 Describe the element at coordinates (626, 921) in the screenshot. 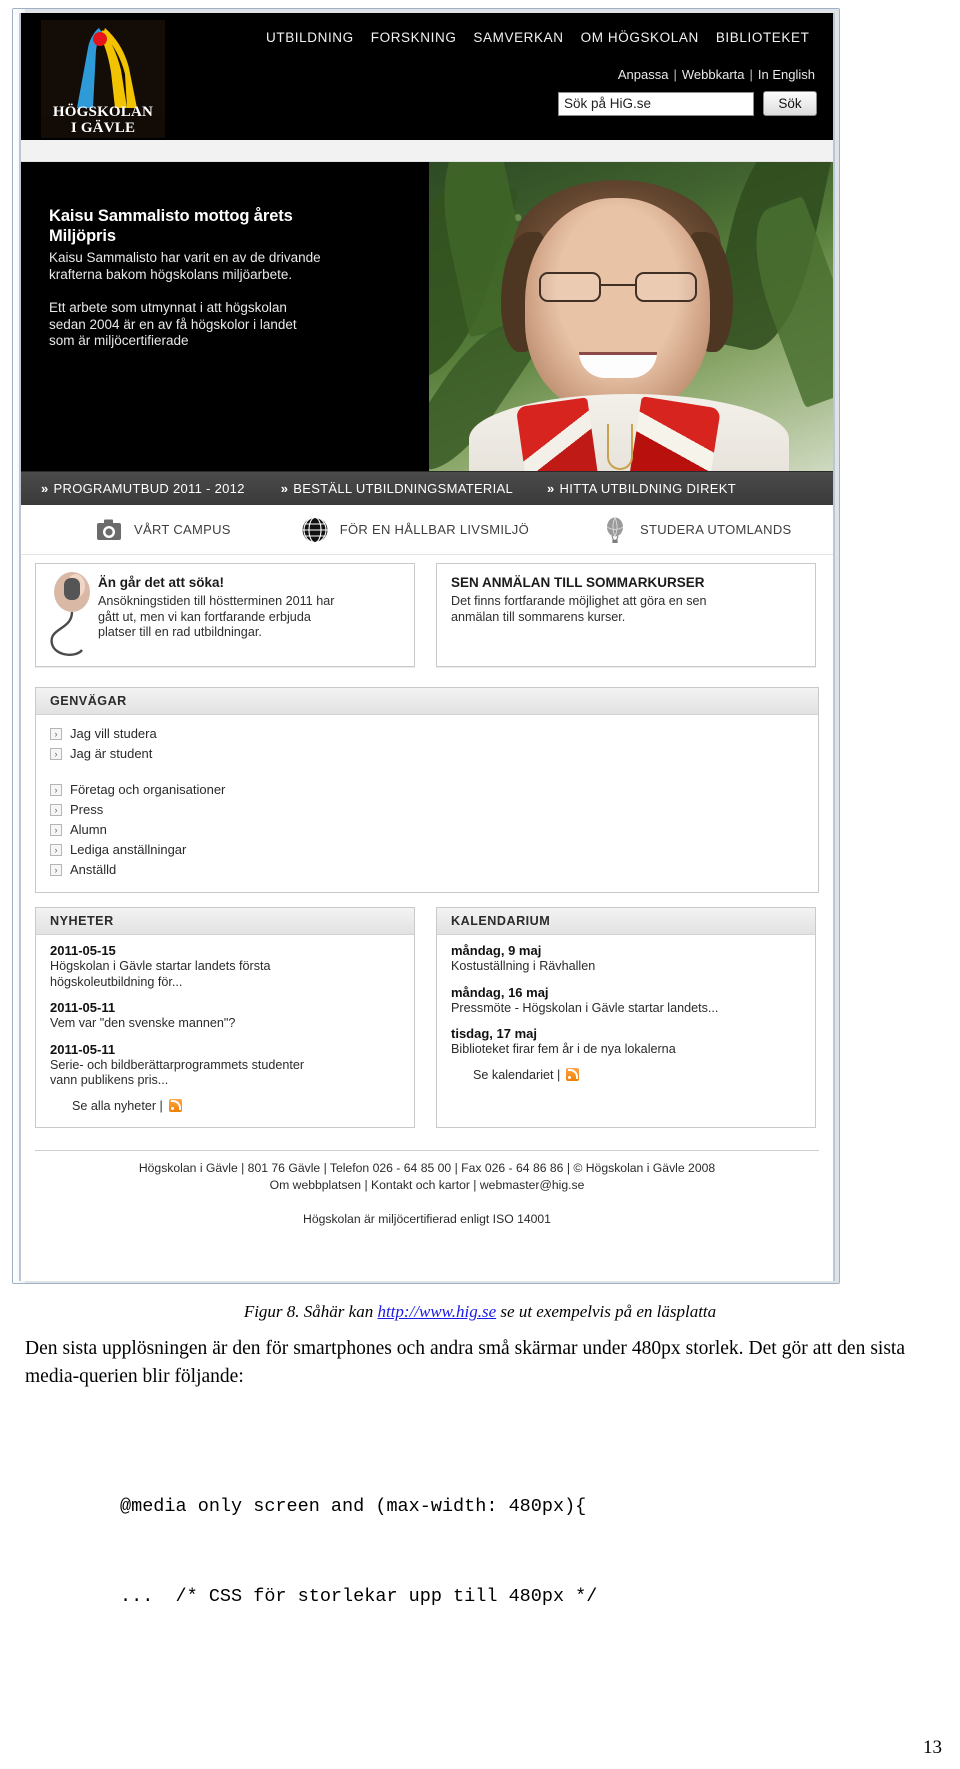

I see `calendar-heading: KALENDARIUM` at that location.